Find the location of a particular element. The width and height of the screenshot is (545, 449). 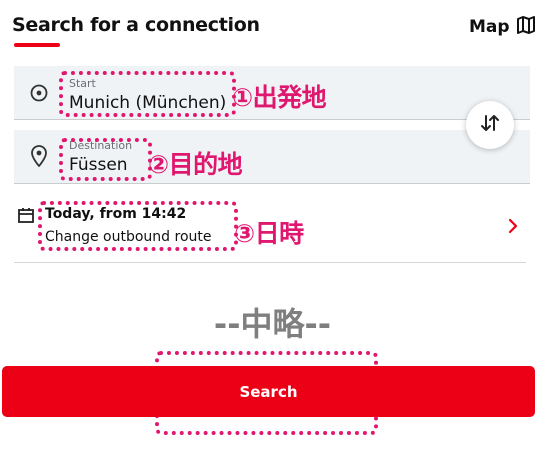

divider is located at coordinates (270, 262).